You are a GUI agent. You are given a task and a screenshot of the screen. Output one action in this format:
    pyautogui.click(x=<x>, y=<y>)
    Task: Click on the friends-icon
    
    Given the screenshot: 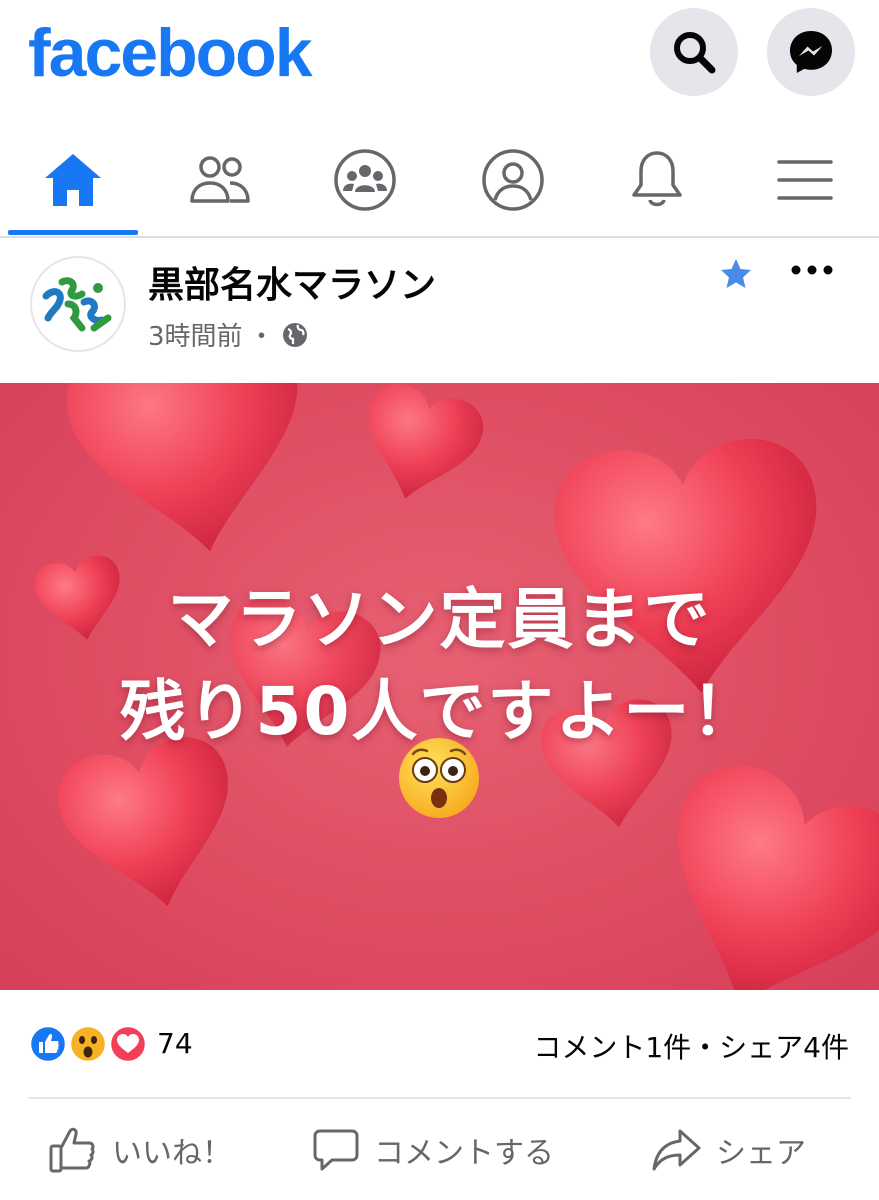 What is the action you would take?
    pyautogui.click(x=220, y=179)
    